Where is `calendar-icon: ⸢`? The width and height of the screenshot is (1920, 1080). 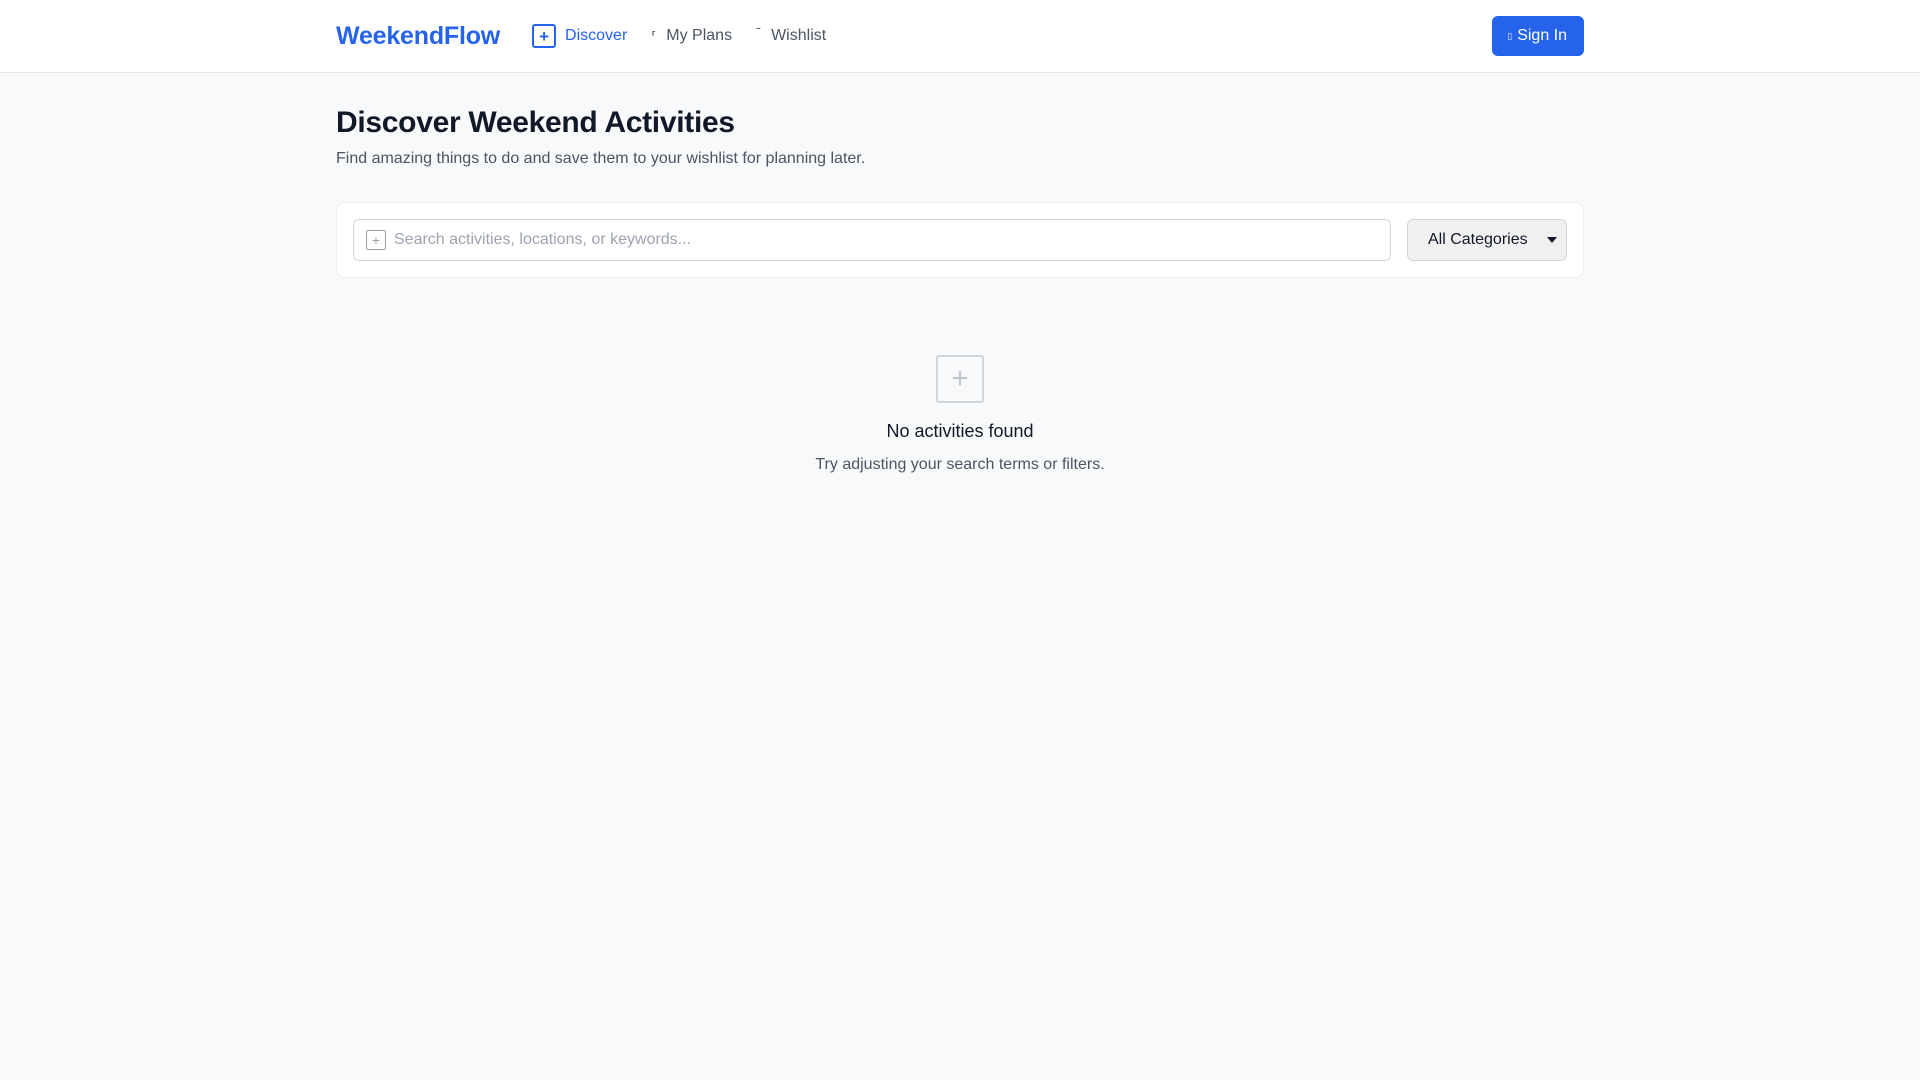 calendar-icon: ⸢ is located at coordinates (654, 36).